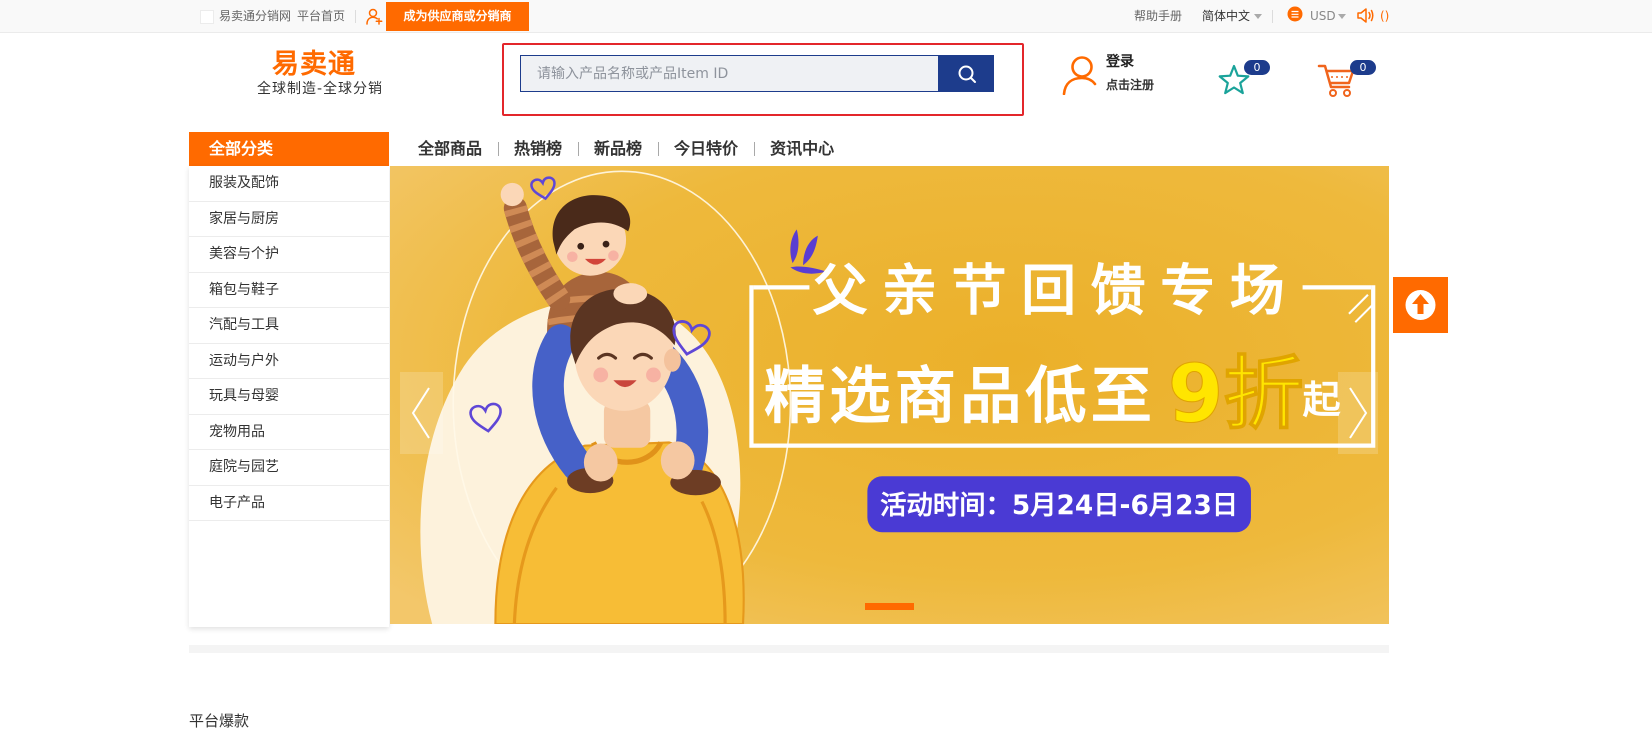  I want to click on category-item: 家居与厨房, so click(289, 219).